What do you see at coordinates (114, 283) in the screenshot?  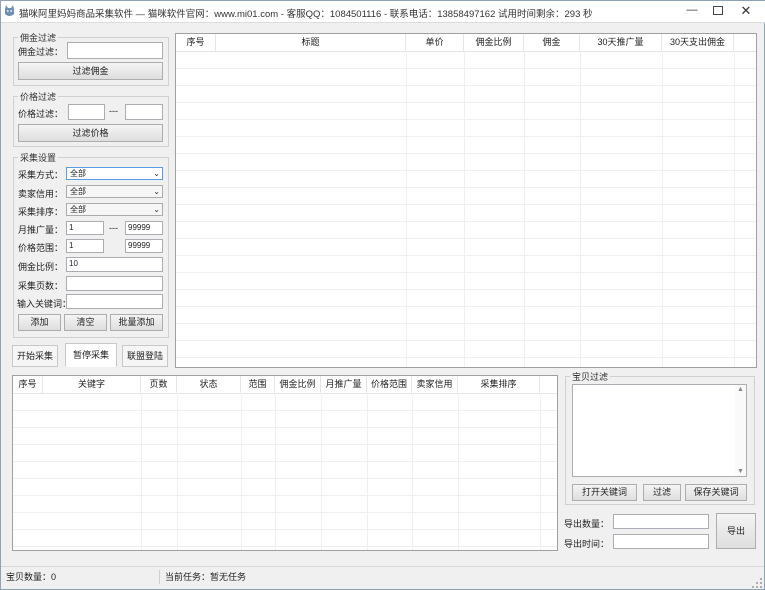 I see `collect-pages-input` at bounding box center [114, 283].